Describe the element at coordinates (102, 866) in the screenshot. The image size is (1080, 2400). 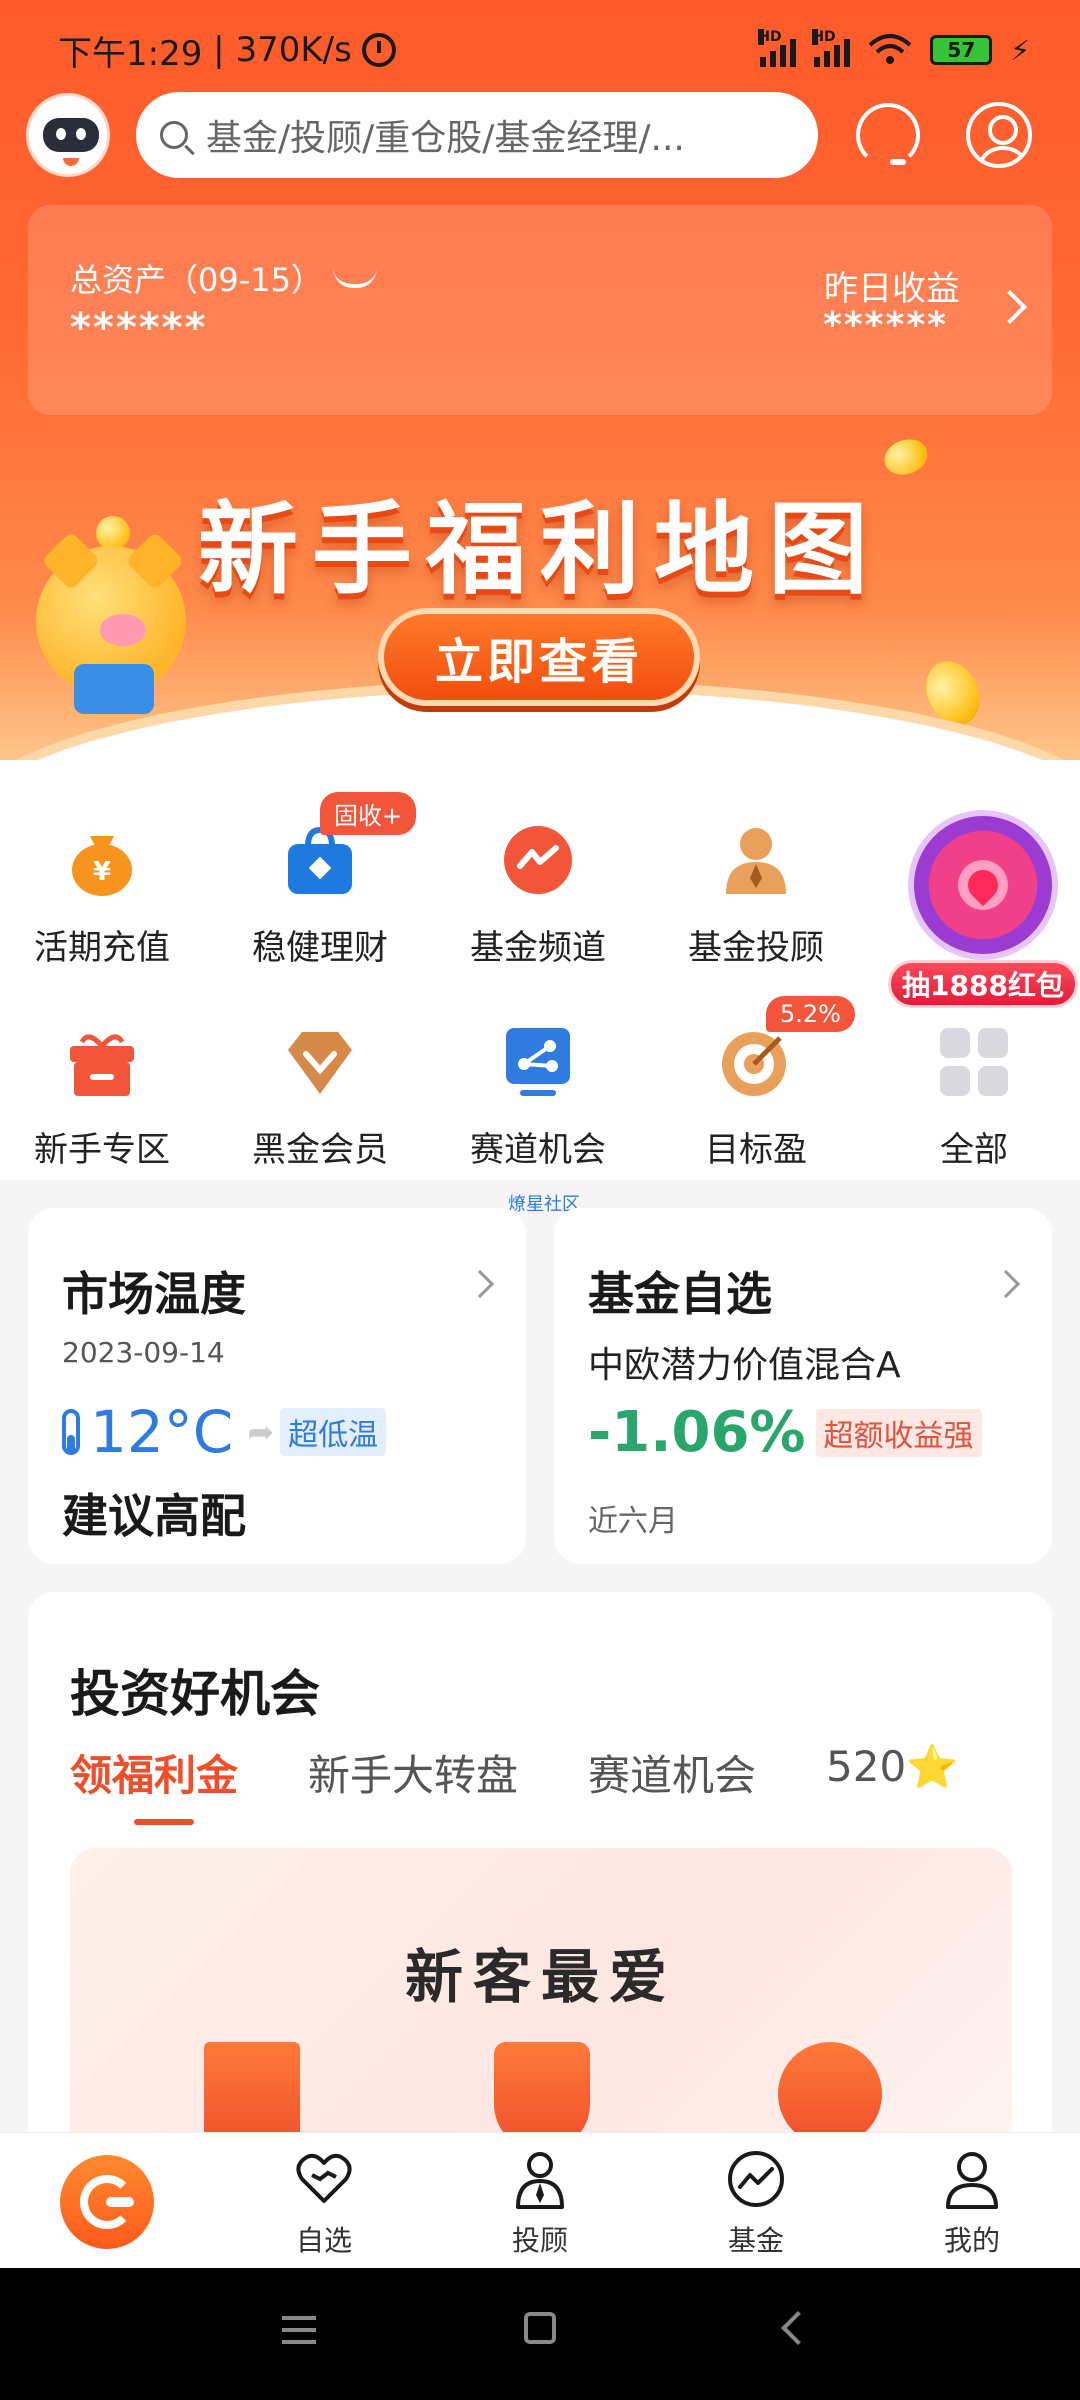
I see `money-bag-icon: ¥` at that location.